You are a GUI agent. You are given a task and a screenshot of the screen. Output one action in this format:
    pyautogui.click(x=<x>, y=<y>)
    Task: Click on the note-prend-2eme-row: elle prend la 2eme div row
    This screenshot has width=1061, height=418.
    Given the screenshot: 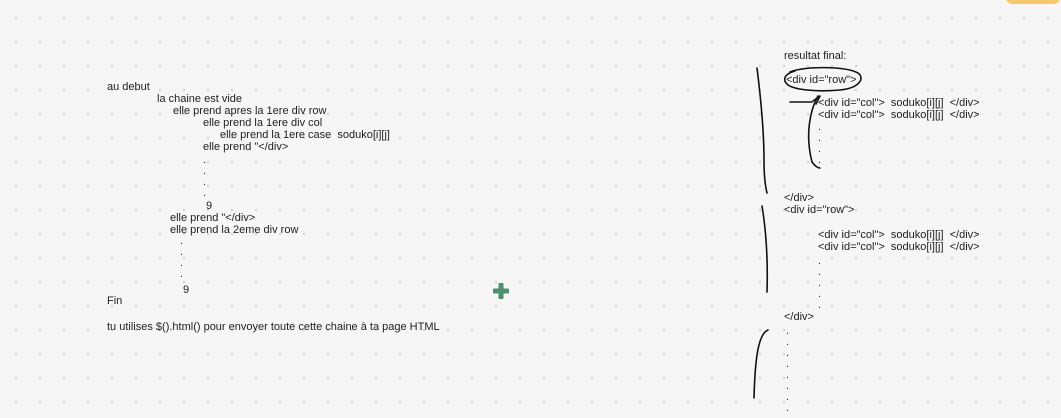 What is the action you would take?
    pyautogui.click(x=234, y=230)
    